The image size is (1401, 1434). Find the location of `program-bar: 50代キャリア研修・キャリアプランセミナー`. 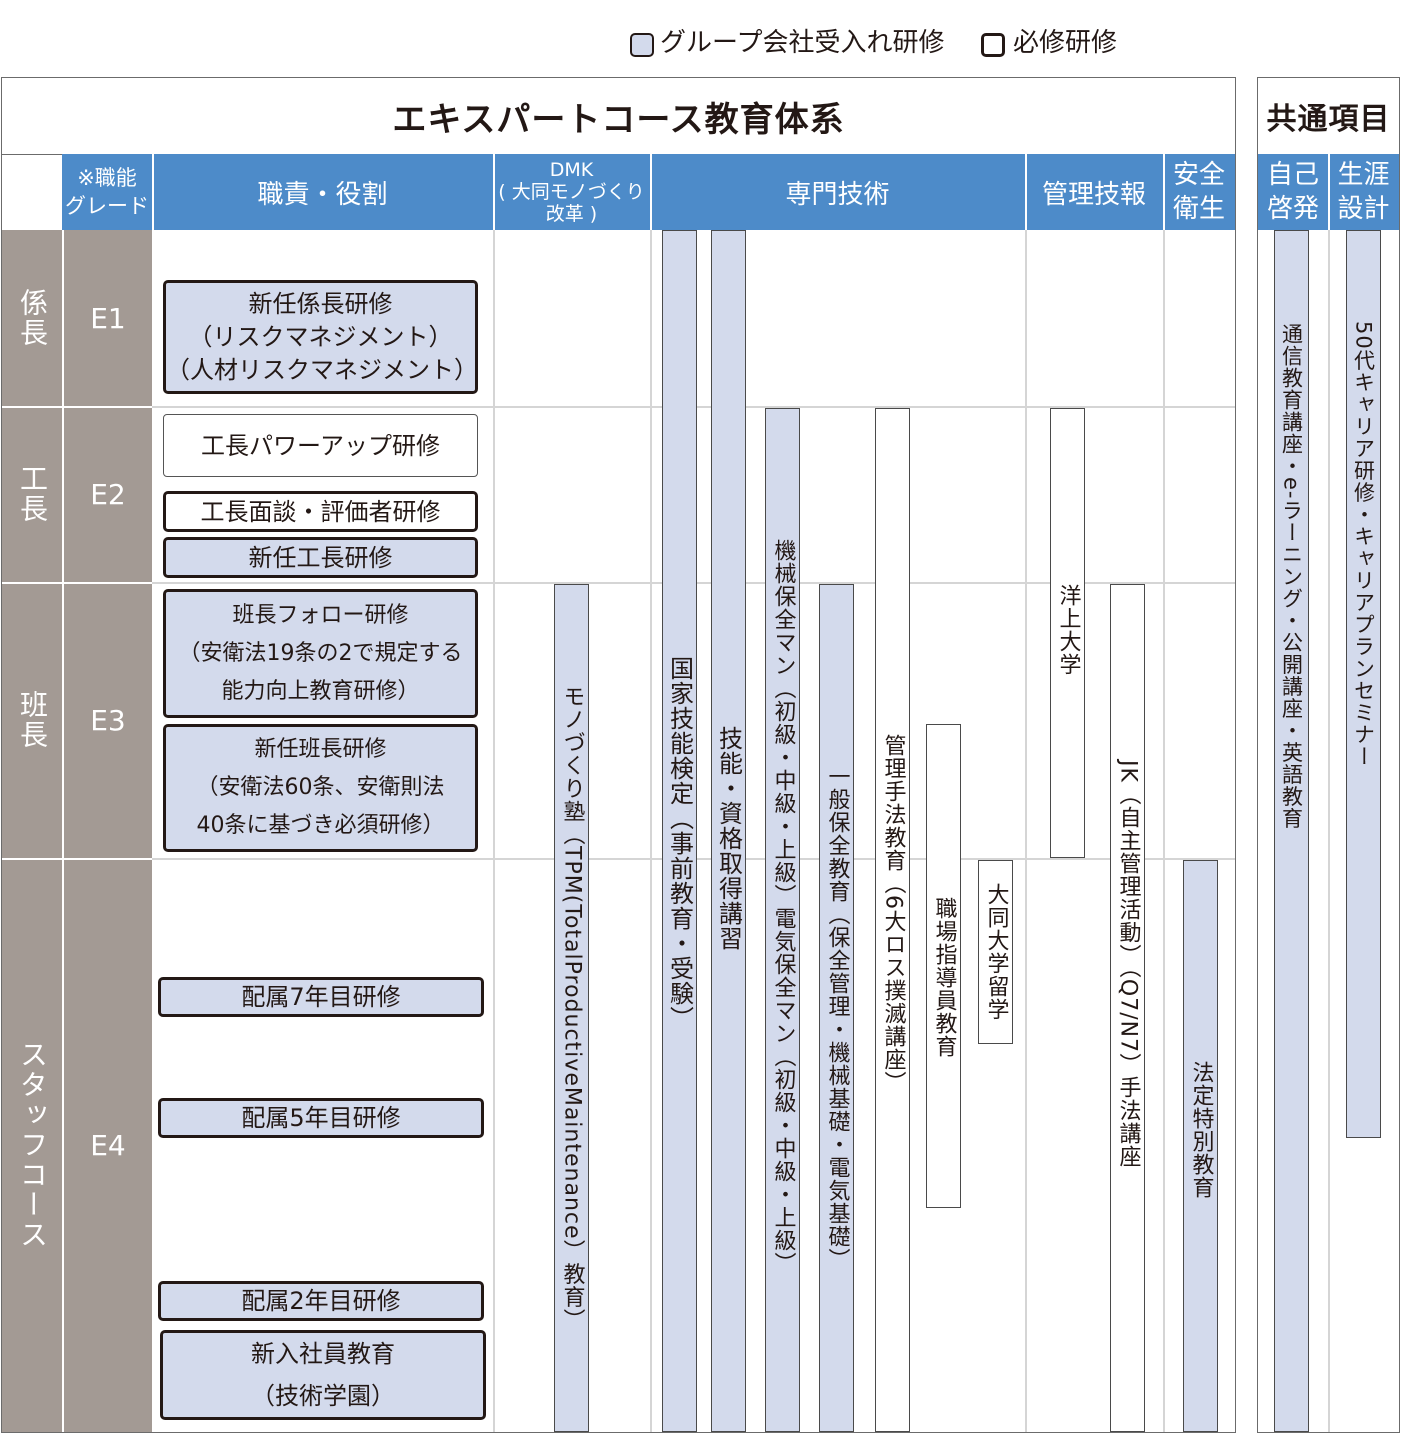

program-bar: 50代キャリア研修・キャリアプランセミナー is located at coordinates (1363, 684).